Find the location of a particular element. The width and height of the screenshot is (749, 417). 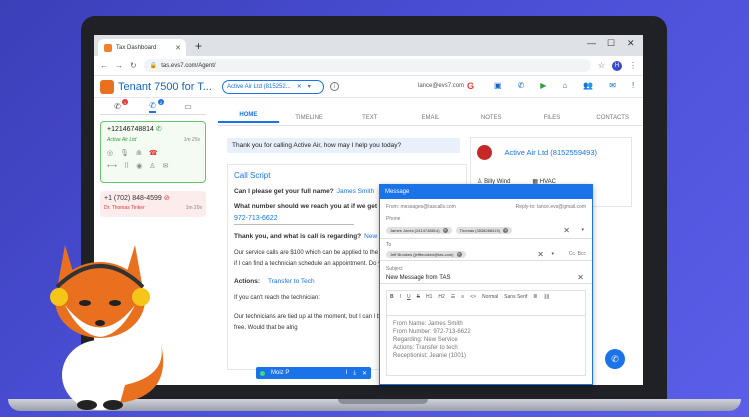

bcc-toggle: Bcc is located at coordinates (582, 254).